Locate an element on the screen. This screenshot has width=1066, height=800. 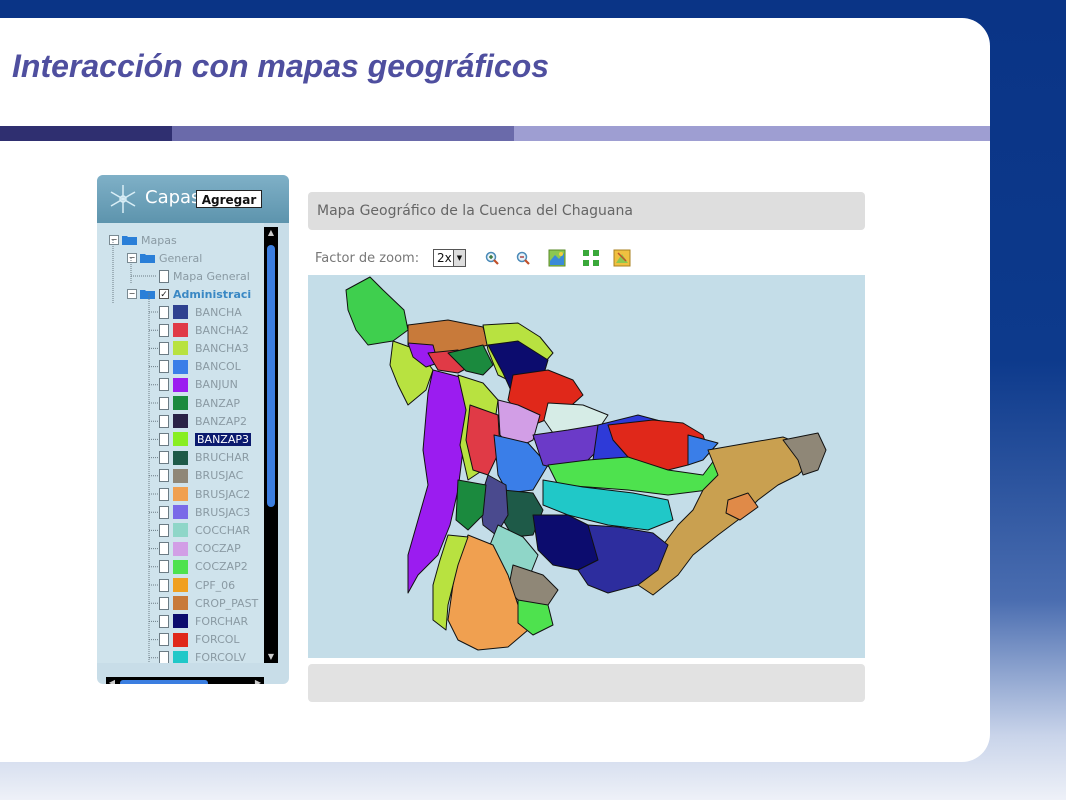
layer-label: BANCHA2 is located at coordinates (222, 330).